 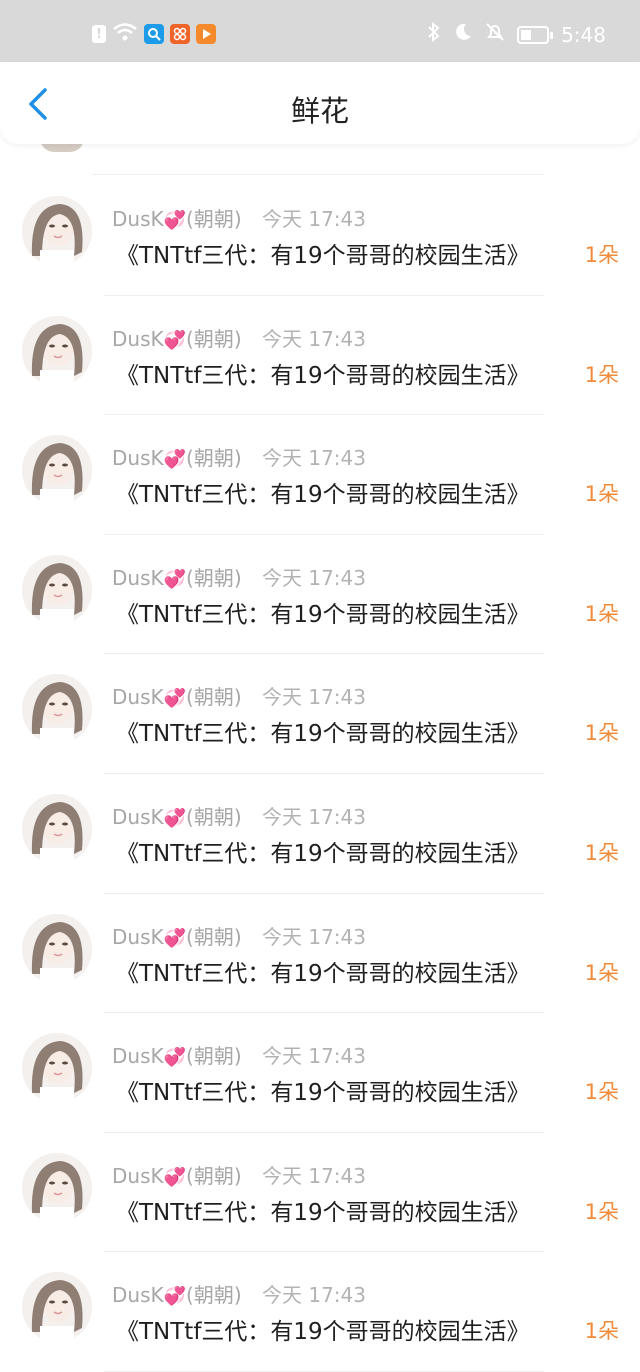 What do you see at coordinates (535, 34) in the screenshot?
I see `battery-icon` at bounding box center [535, 34].